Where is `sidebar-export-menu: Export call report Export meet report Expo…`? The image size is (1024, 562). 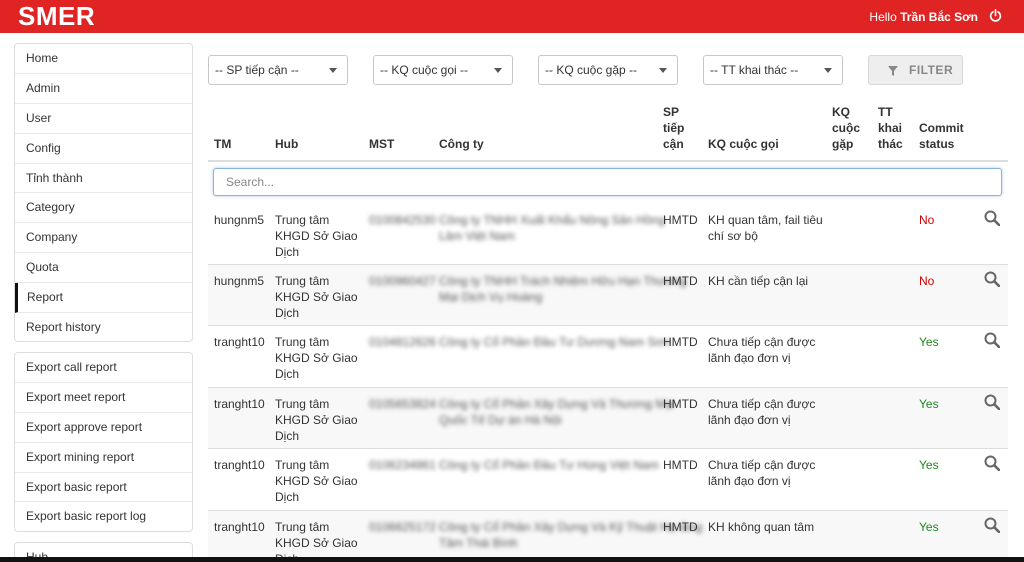
sidebar-export-menu: Export call report Export meet report Expo… is located at coordinates (103, 442).